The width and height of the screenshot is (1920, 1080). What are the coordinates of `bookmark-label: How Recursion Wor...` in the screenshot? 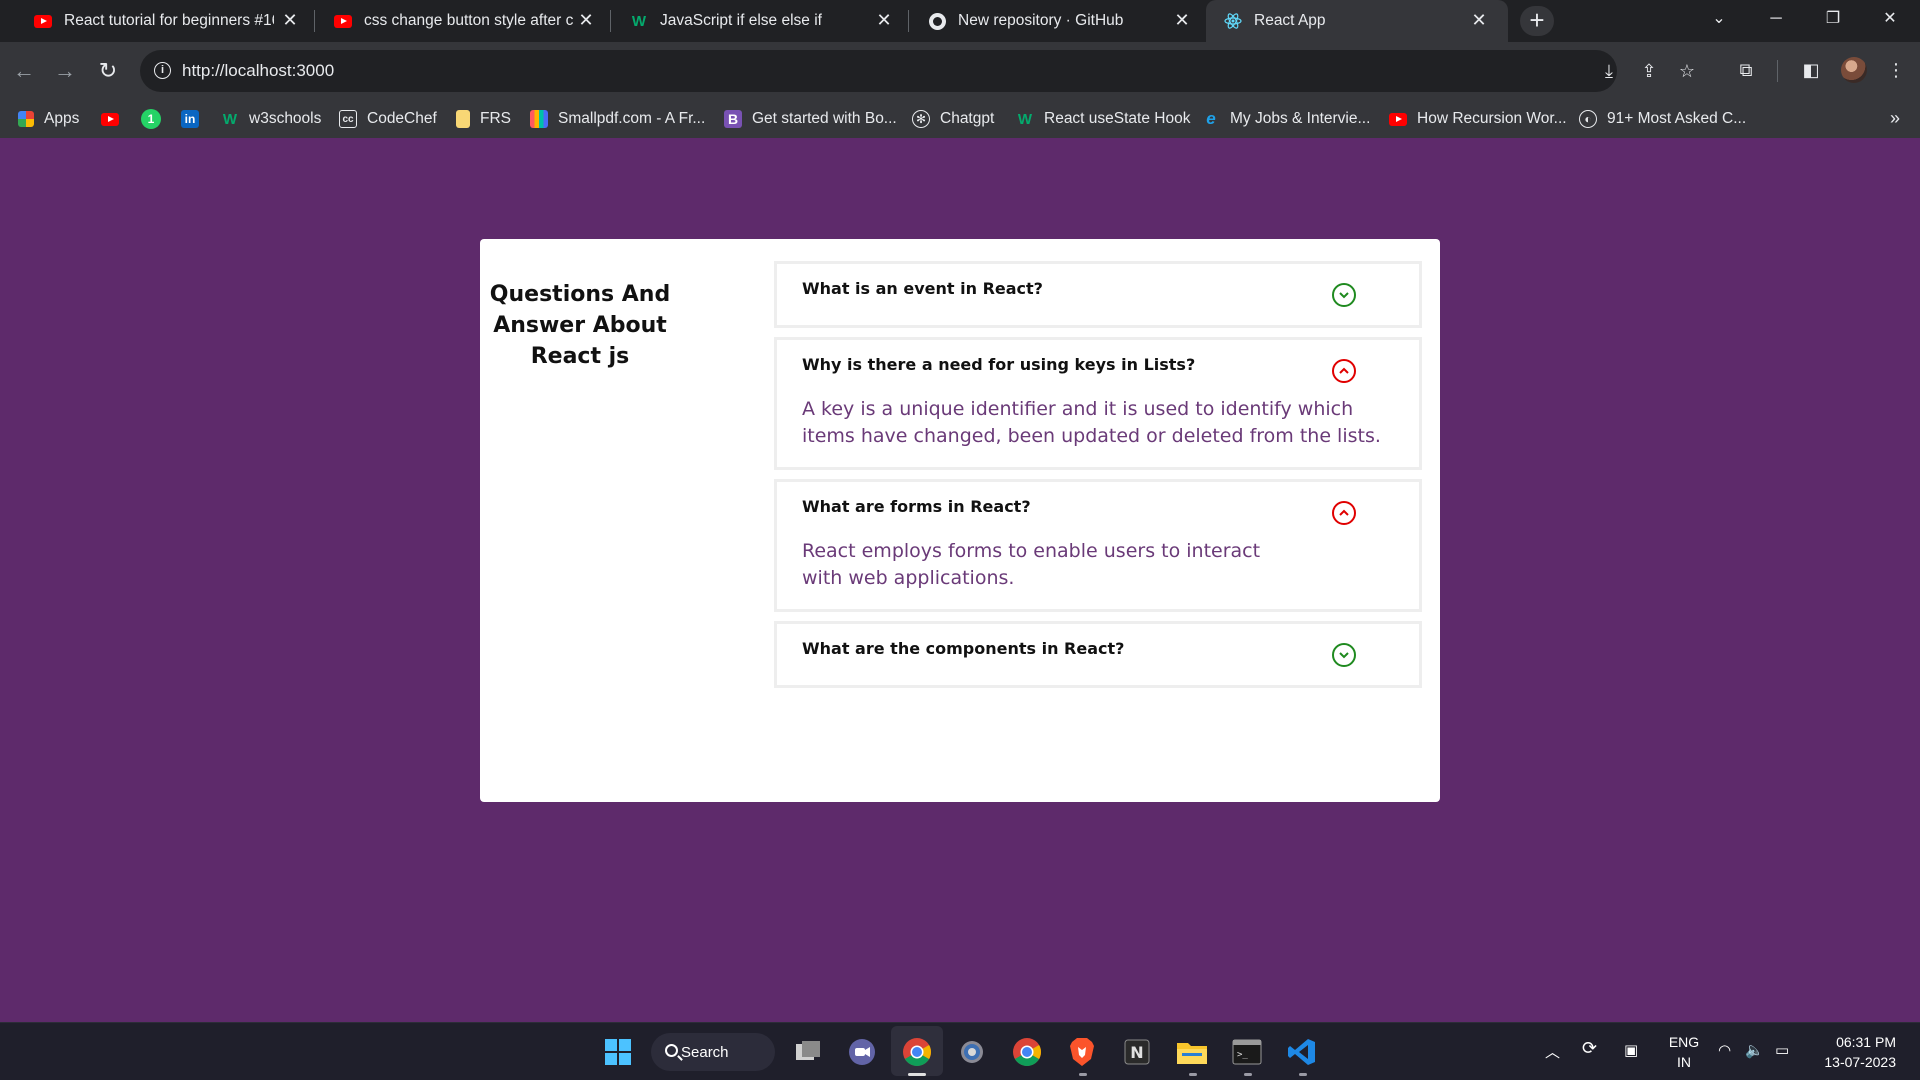 It's located at (1492, 118).